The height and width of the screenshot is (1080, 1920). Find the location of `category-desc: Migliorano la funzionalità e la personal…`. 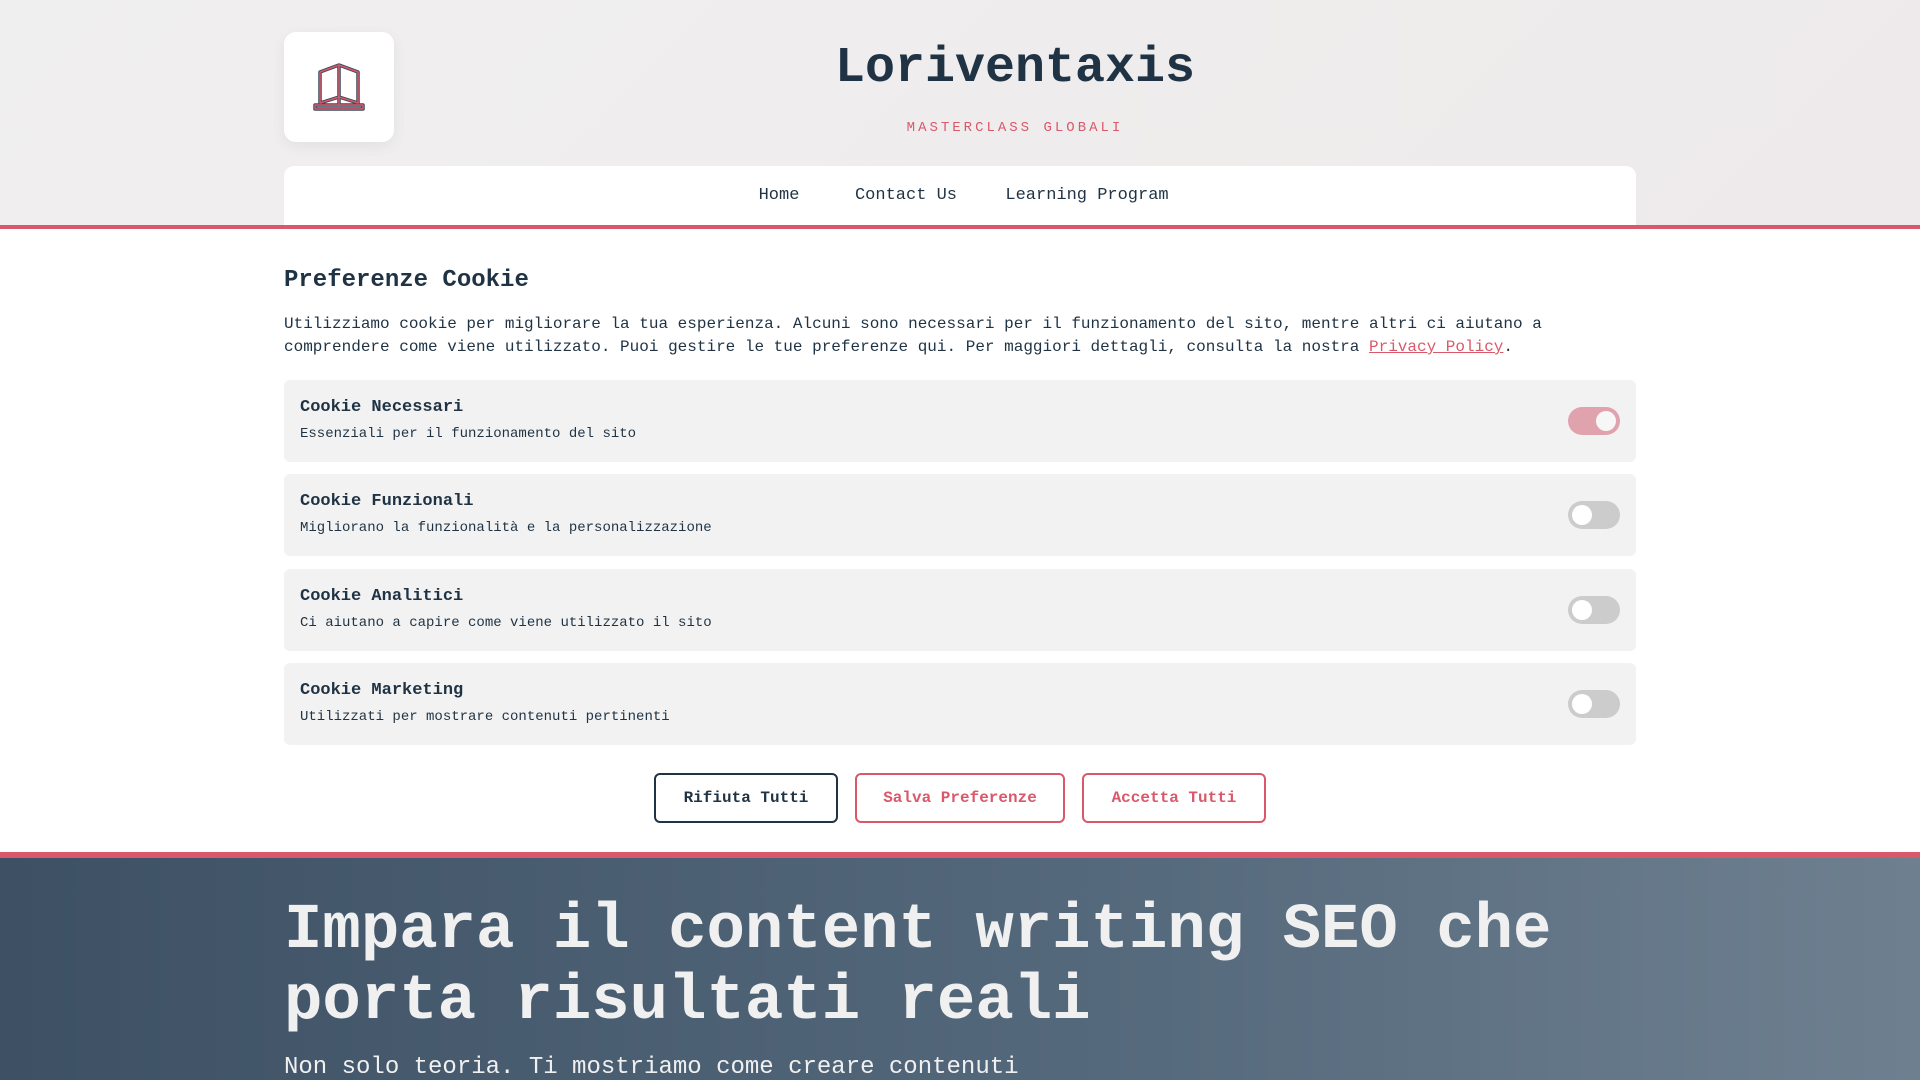

category-desc: Migliorano la funzionalità e la personal… is located at coordinates (506, 528).